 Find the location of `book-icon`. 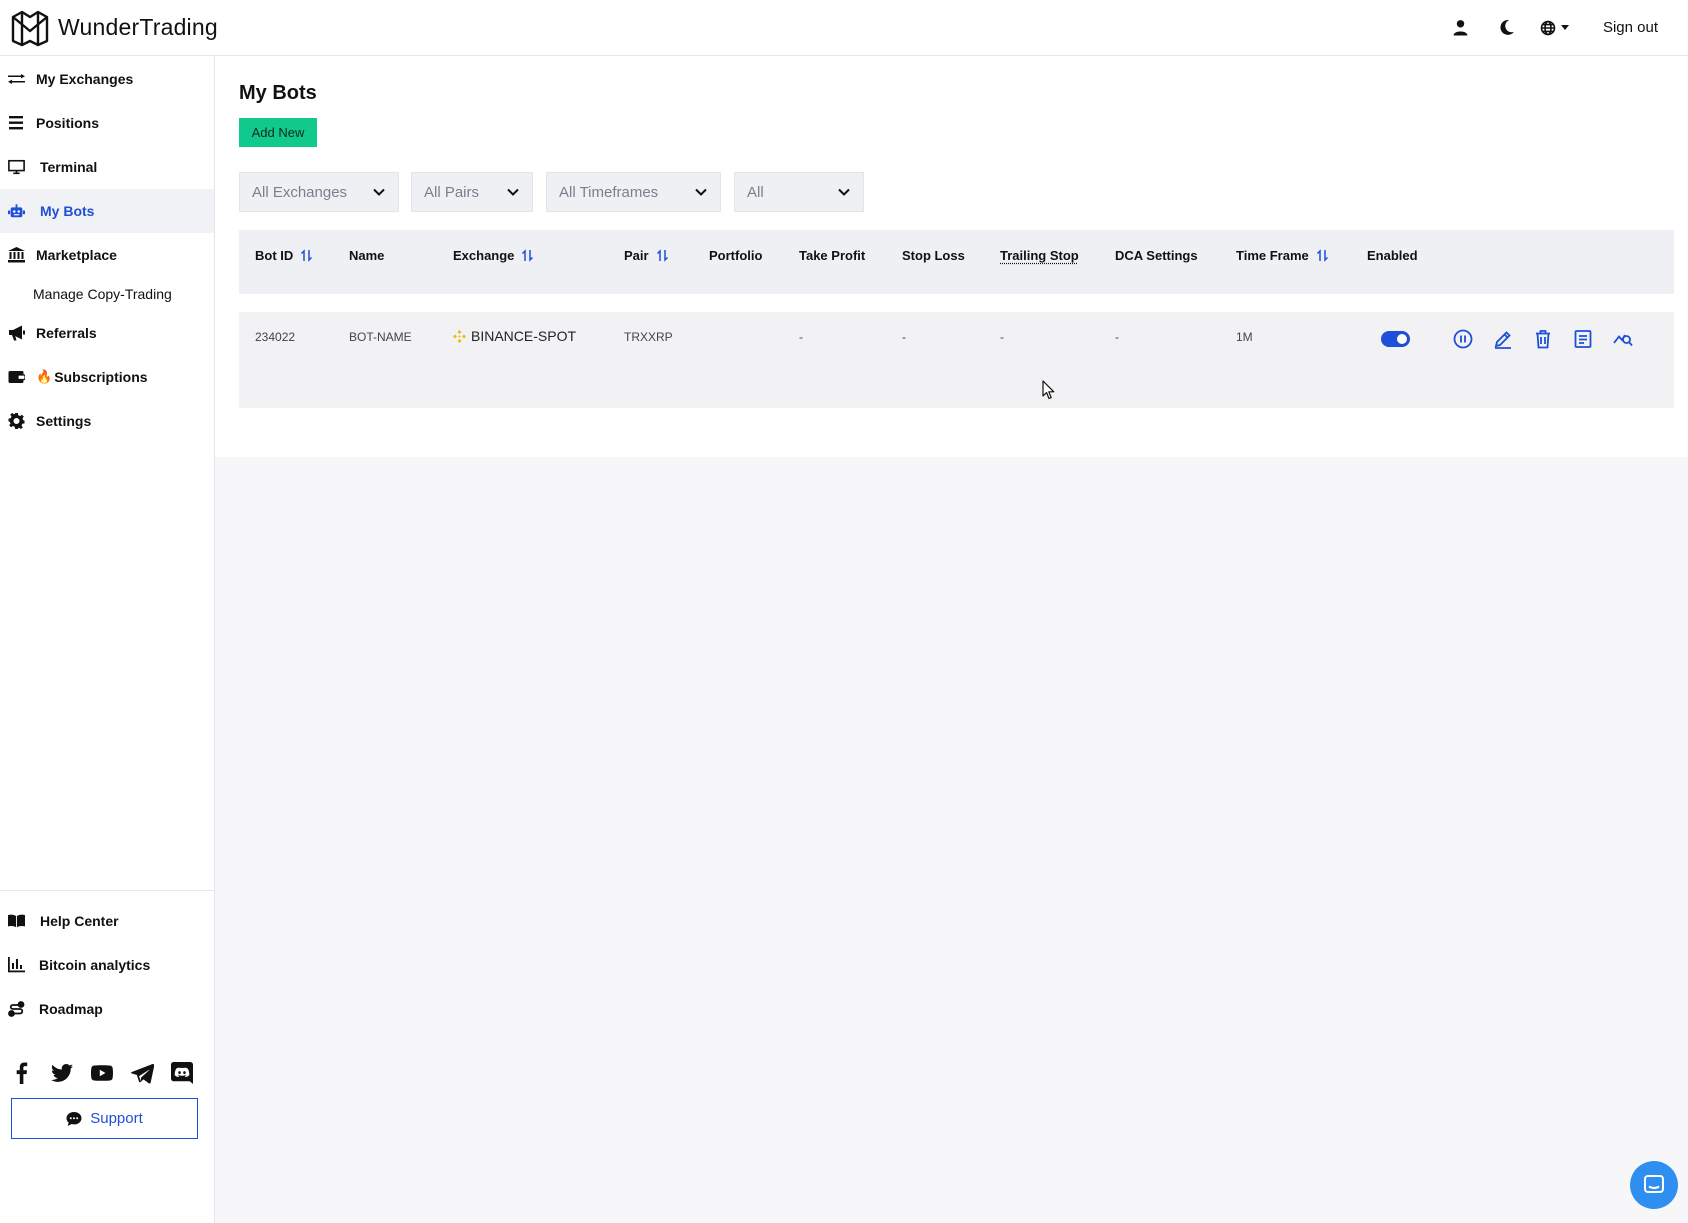

book-icon is located at coordinates (16, 921).